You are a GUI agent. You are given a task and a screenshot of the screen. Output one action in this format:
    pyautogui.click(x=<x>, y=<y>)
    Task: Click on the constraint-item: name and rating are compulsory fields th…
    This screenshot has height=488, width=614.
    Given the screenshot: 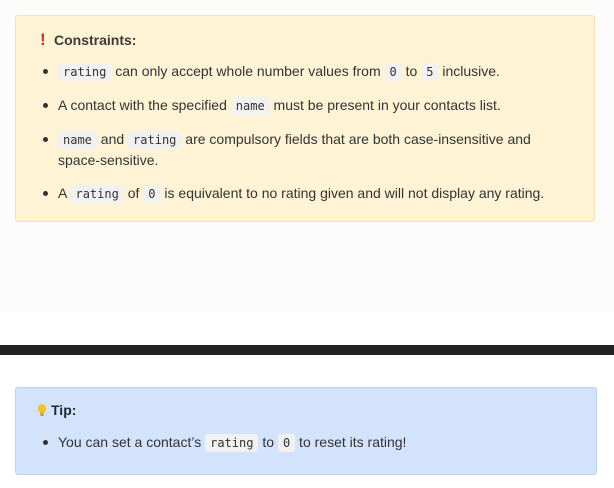 What is the action you would take?
    pyautogui.click(x=304, y=149)
    